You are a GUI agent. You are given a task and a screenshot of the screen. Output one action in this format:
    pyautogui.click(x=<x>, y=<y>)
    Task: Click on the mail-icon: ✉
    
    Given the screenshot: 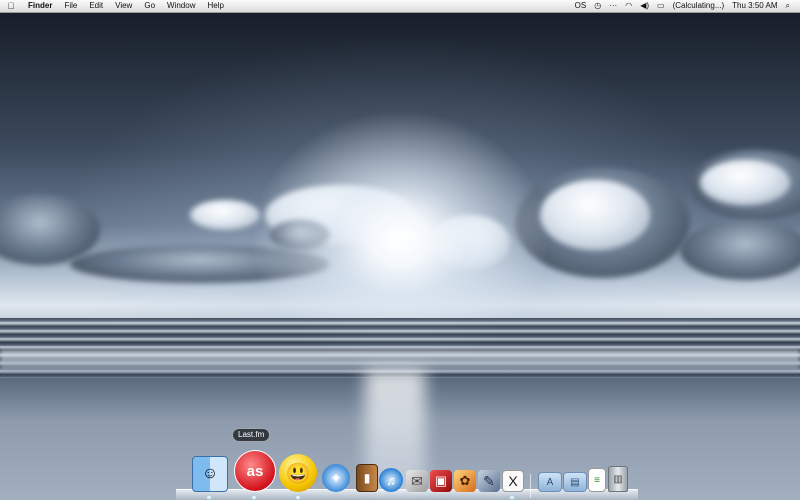 What is the action you would take?
    pyautogui.click(x=417, y=481)
    